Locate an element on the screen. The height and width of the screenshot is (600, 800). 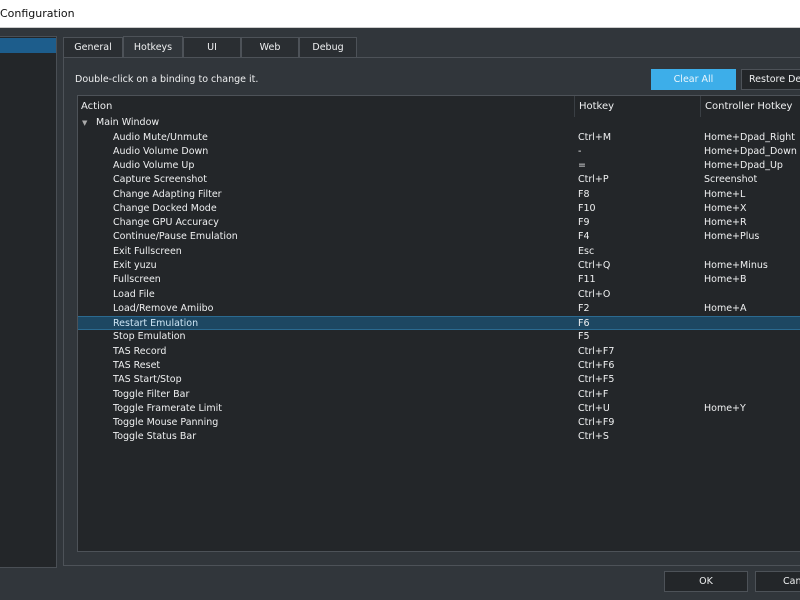
cell-controller: Home+B is located at coordinates (725, 279).